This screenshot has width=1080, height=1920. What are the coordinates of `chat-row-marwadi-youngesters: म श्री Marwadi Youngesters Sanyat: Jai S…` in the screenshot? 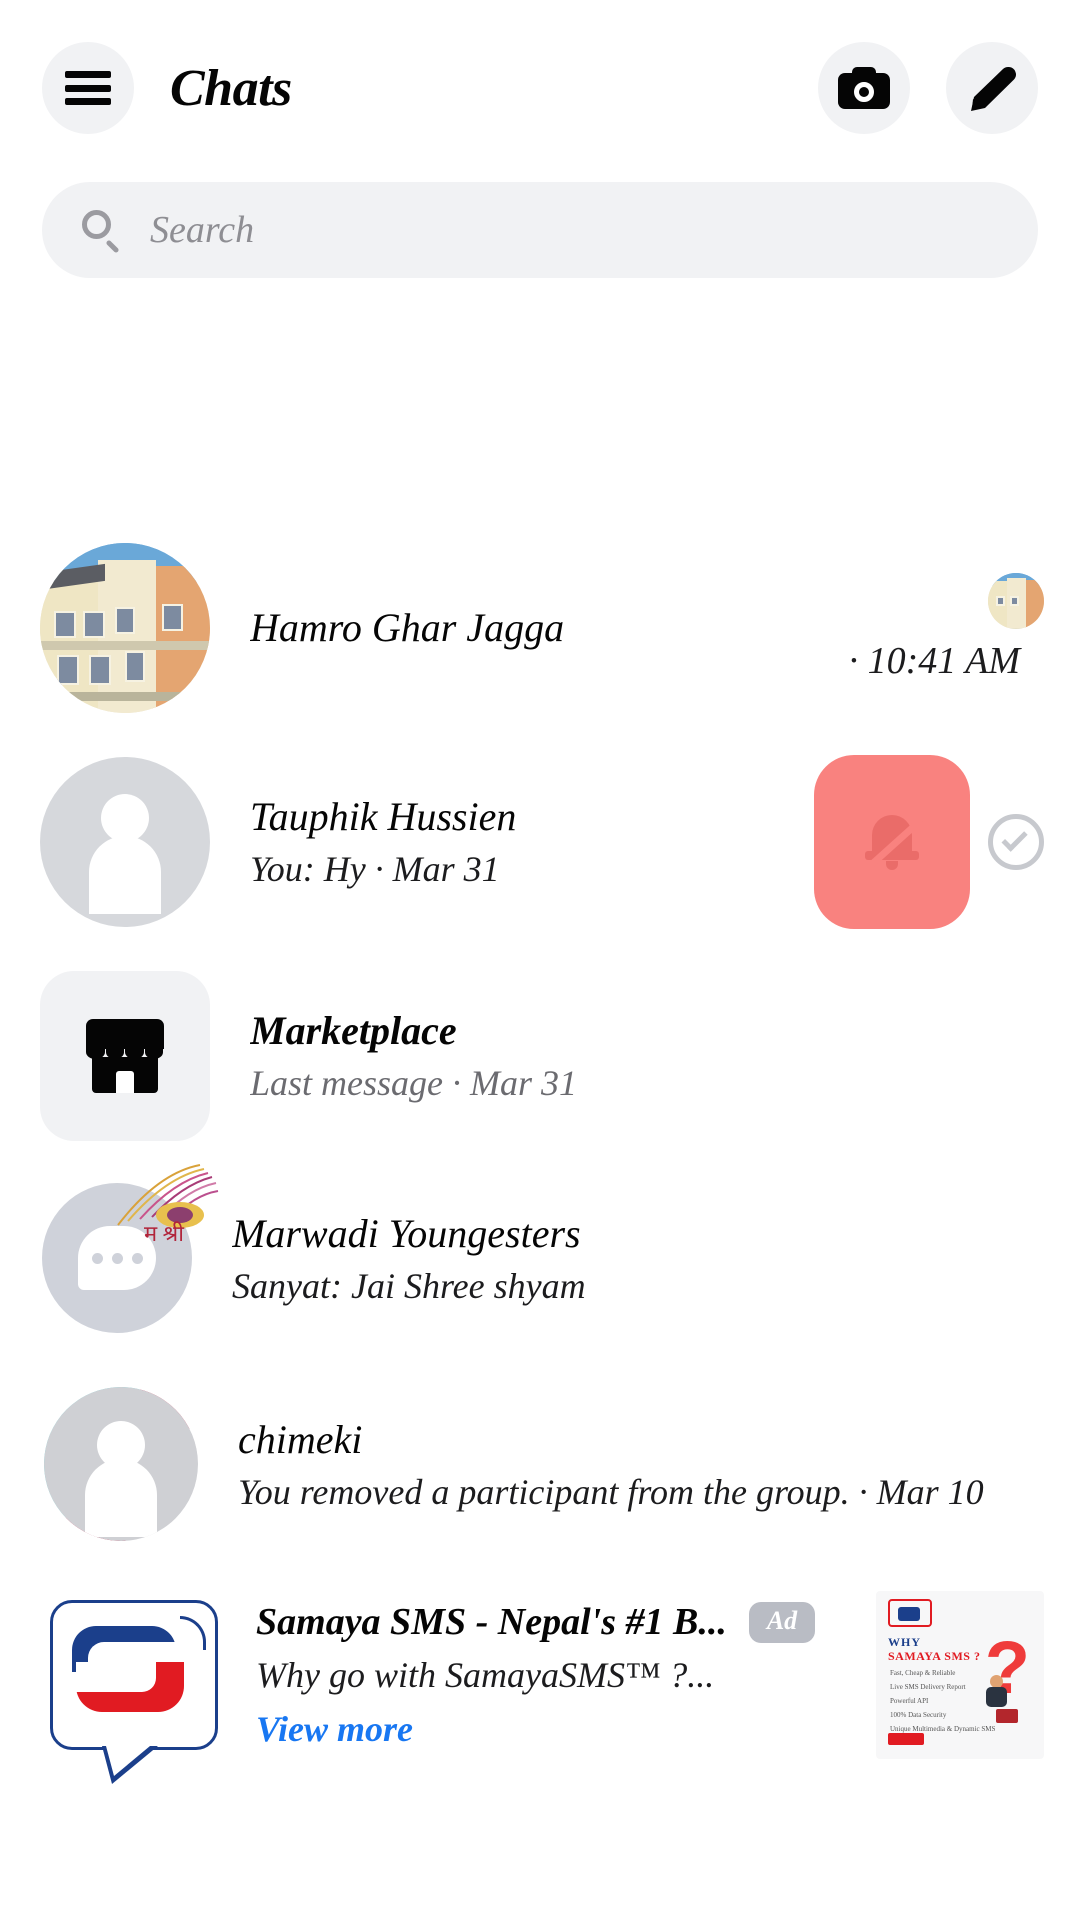 It's located at (540, 1258).